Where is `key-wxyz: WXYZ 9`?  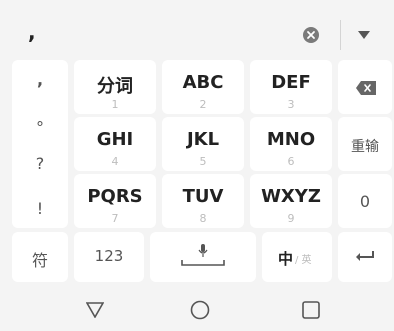
key-wxyz: WXYZ 9 is located at coordinates (291, 201).